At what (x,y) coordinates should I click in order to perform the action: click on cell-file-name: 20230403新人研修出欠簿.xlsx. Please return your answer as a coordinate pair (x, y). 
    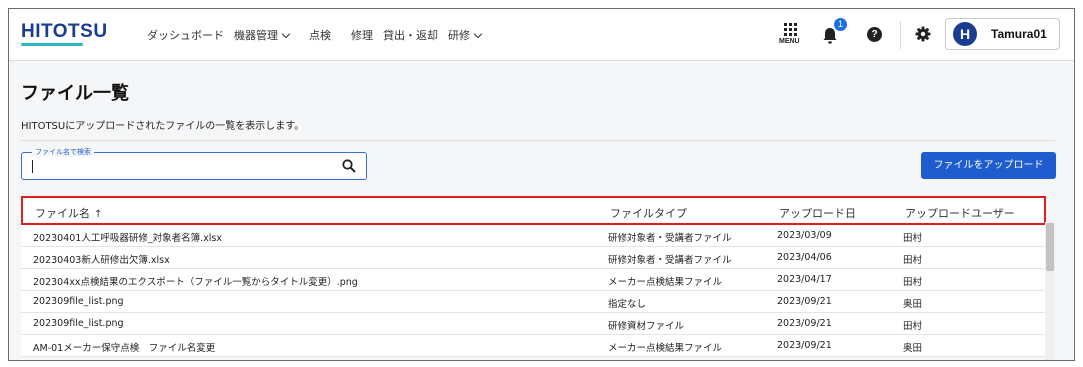
    Looking at the image, I should click on (101, 260).